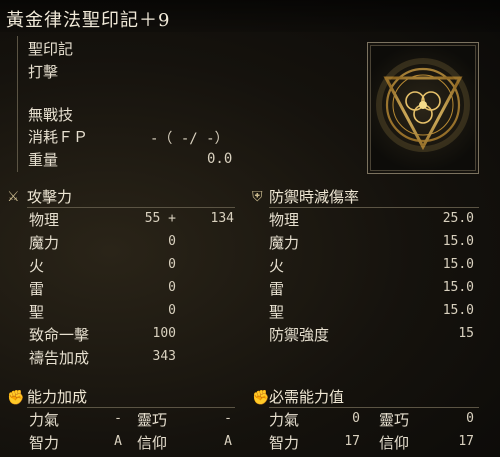 The height and width of the screenshot is (457, 500). I want to click on weapon-skill: 無戰技, so click(51, 115).